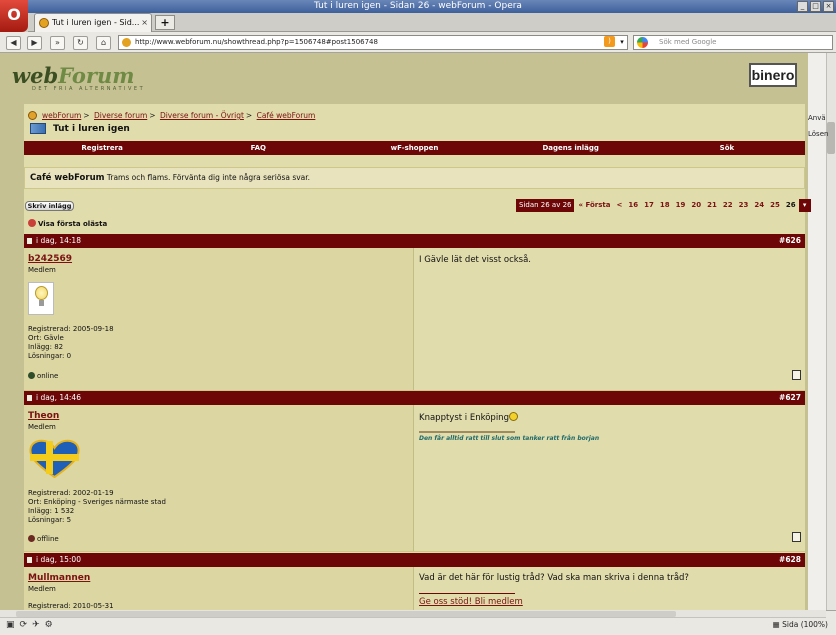 This screenshot has height=635, width=836. I want to click on post-number: #628, so click(790, 560).